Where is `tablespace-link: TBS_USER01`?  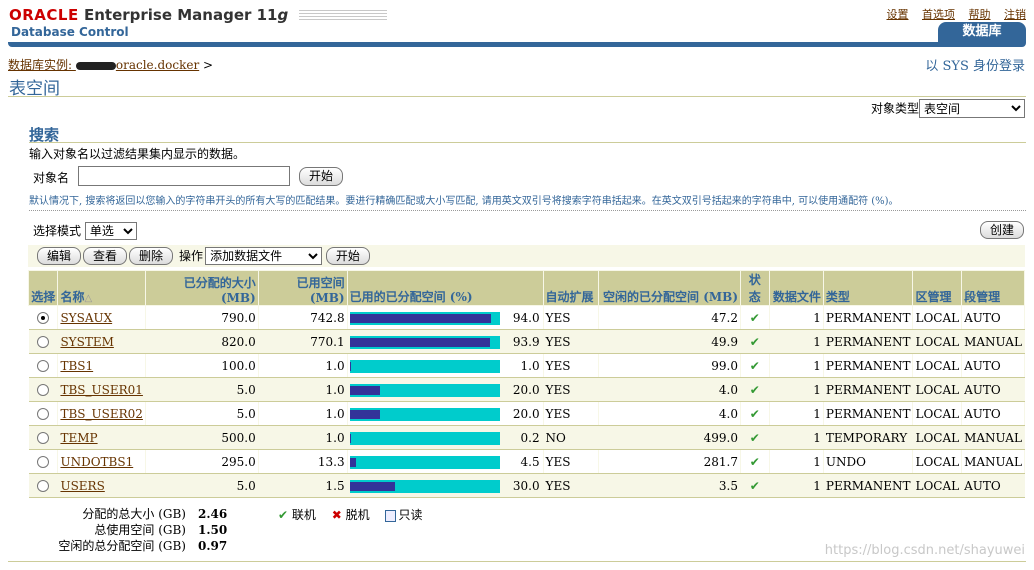
tablespace-link: TBS_USER01 is located at coordinates (101, 390).